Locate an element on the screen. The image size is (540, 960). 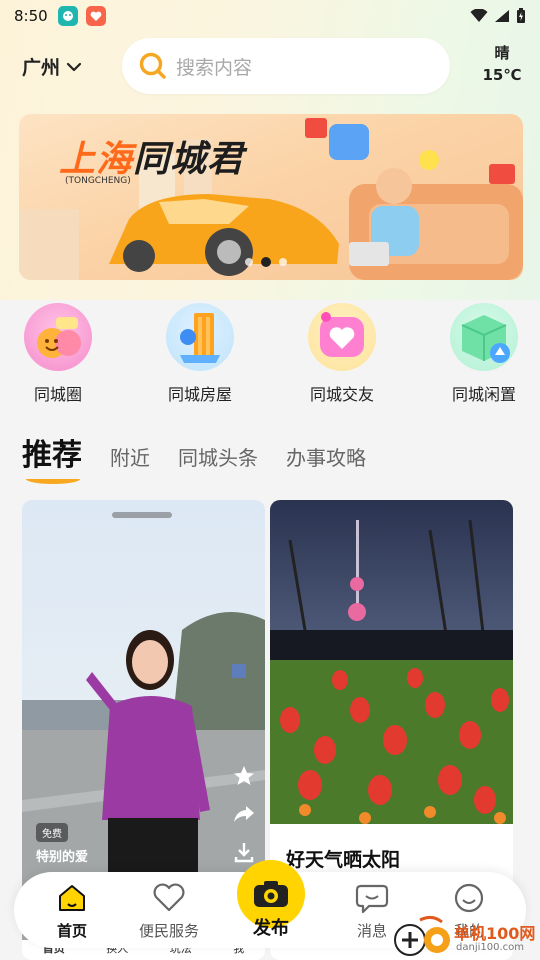
banner-pagination is located at coordinates (266, 262).